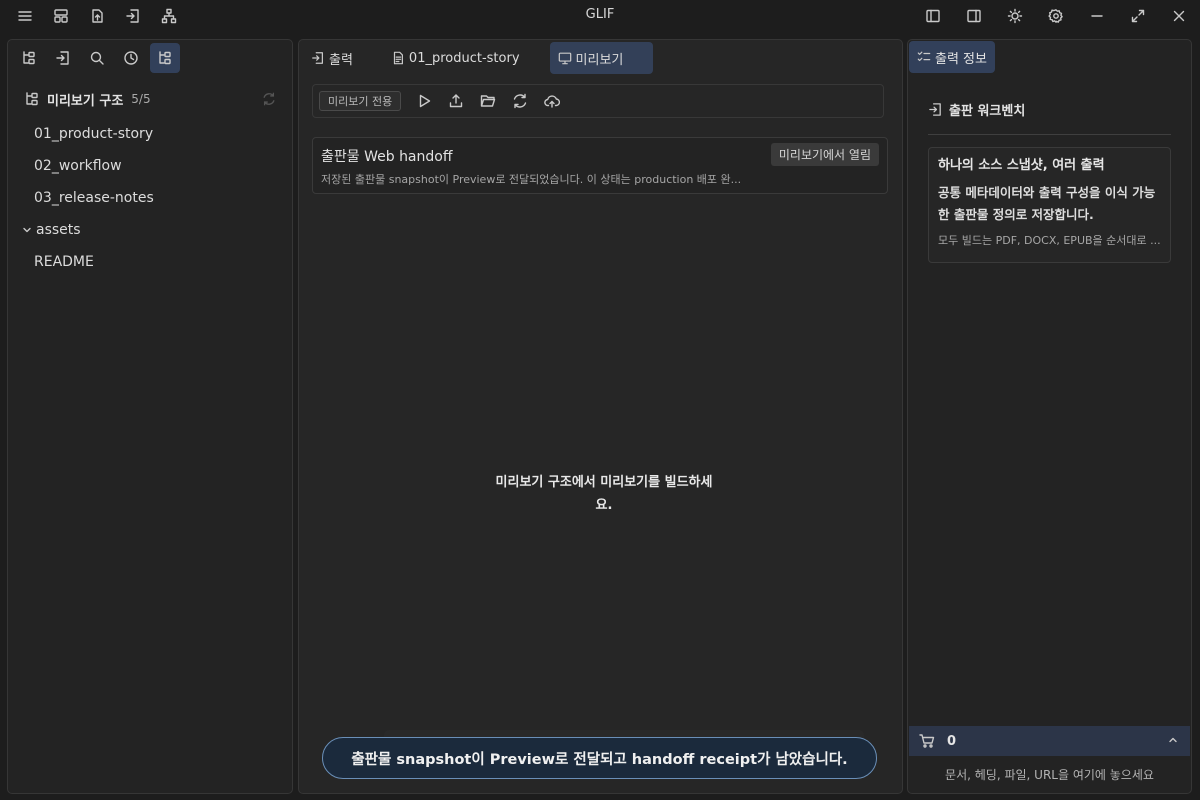 Image resolution: width=1200 pixels, height=800 pixels. I want to click on drop-zone-hint: 문서, 헤딩, 파일, URL을 여기에 놓으세요, so click(1049, 774).